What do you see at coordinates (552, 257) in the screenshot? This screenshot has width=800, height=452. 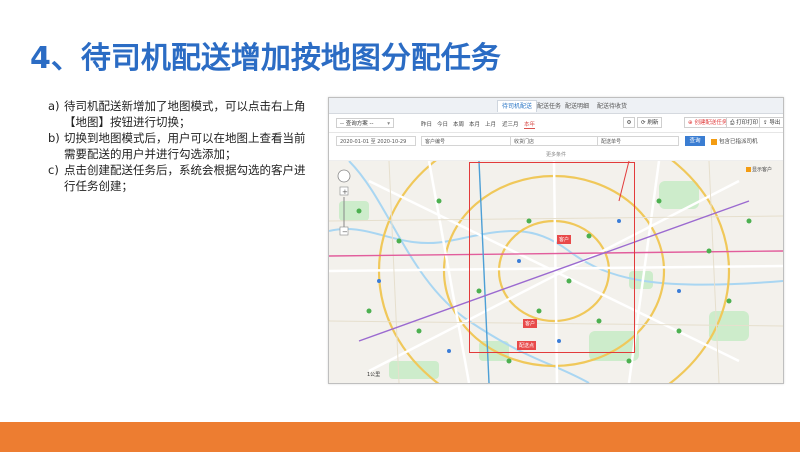 I see `selected-region-box` at bounding box center [552, 257].